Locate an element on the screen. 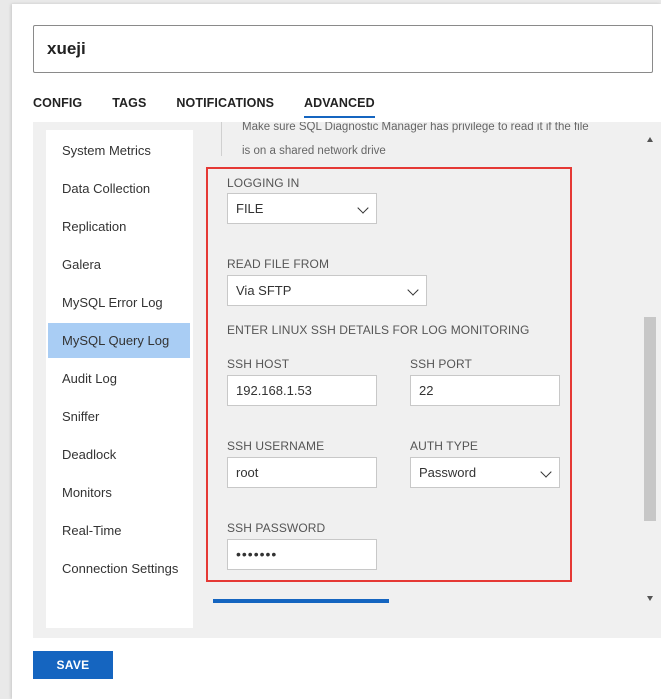 The width and height of the screenshot is (661, 699). tab-config: CONFIG is located at coordinates (57, 107).